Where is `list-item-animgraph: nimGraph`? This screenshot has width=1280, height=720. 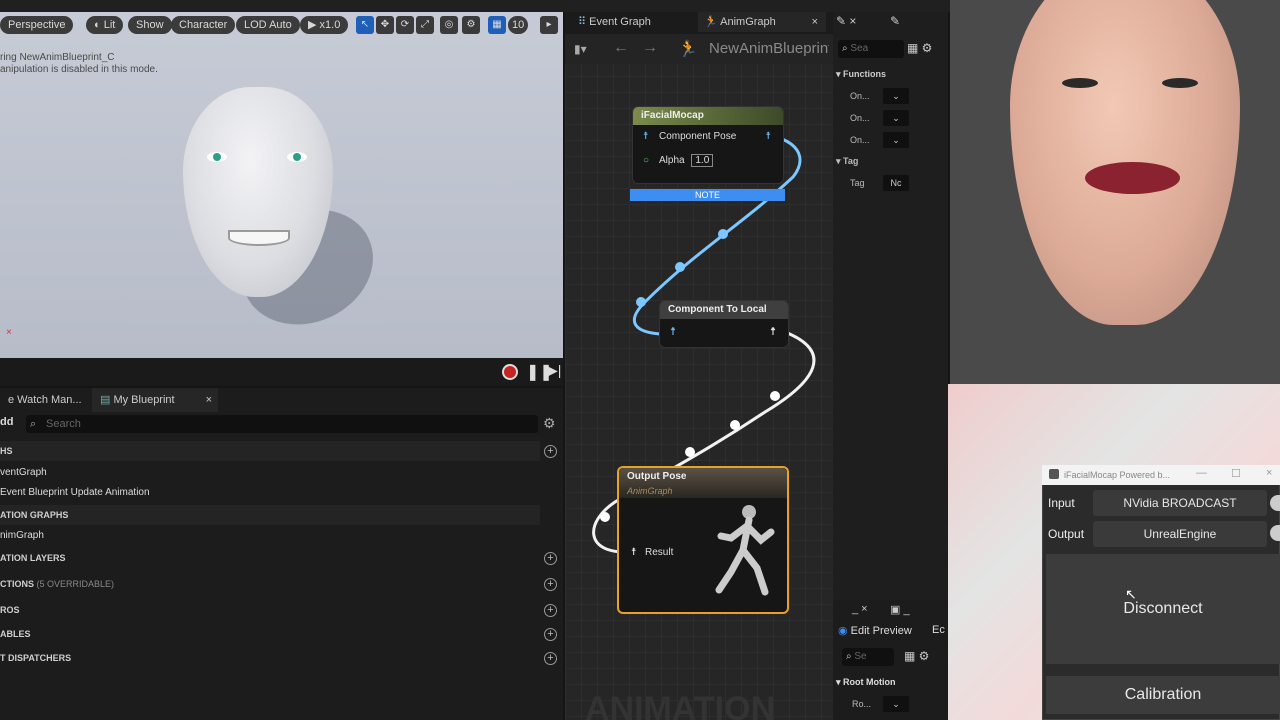
list-item-animgraph: nimGraph is located at coordinates (270, 536).